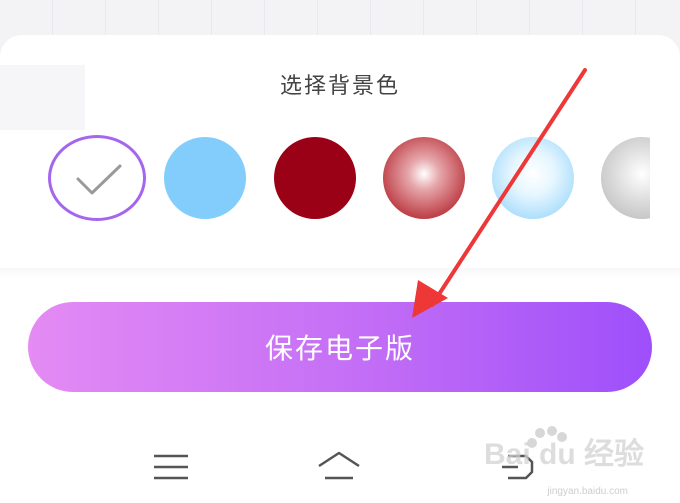 Image resolution: width=680 pixels, height=503 pixels. What do you see at coordinates (563, 454) in the screenshot?
I see `watermark-brand: Bai du 经验` at bounding box center [563, 454].